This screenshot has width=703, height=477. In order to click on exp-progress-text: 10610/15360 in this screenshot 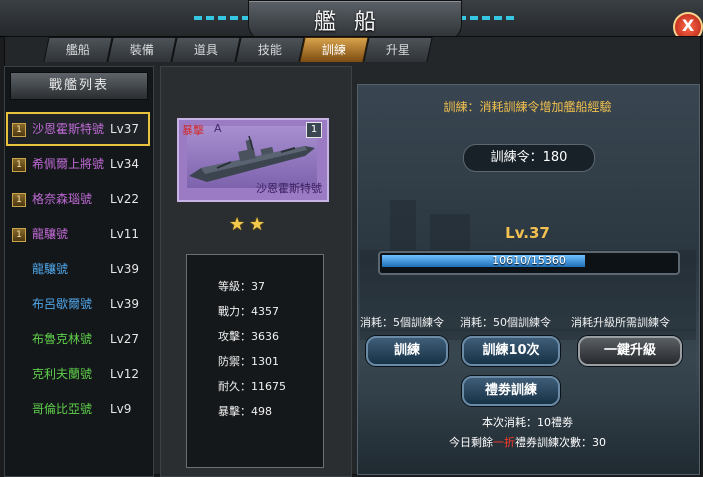, I will do `click(529, 260)`.